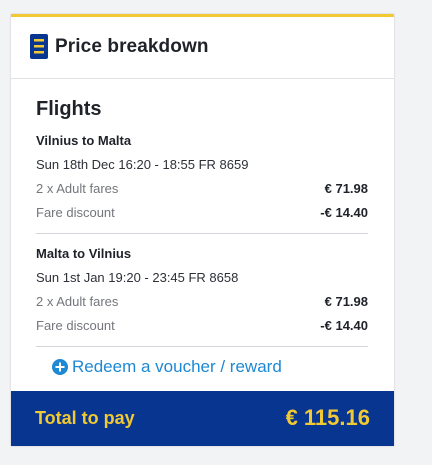  What do you see at coordinates (202, 233) in the screenshot?
I see `leg-divider` at bounding box center [202, 233].